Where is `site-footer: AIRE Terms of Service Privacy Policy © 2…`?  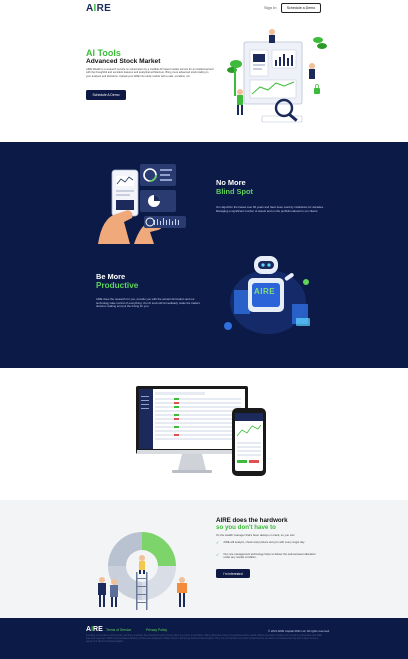 site-footer: AIRE Terms of Service Privacy Policy © 2… is located at coordinates (204, 638).